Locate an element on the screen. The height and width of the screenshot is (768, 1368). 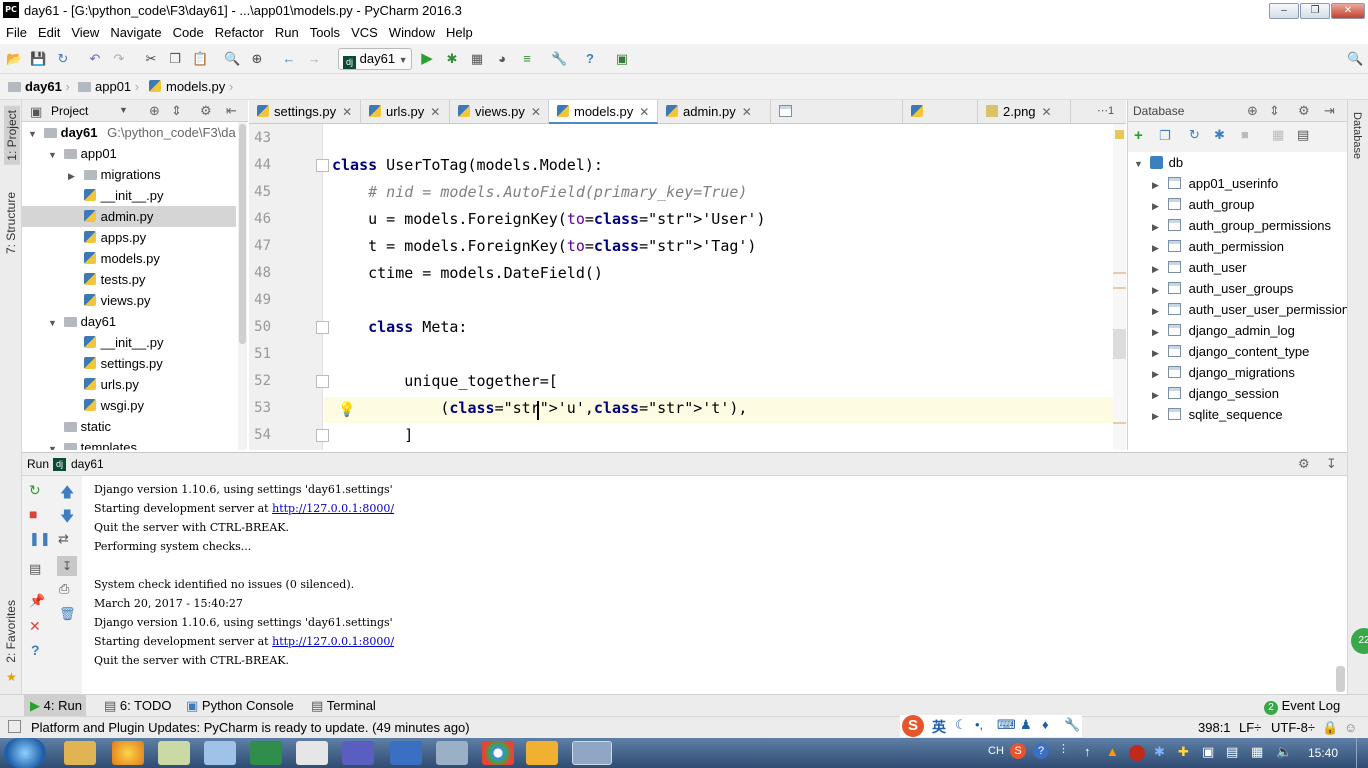
pycharm-taskbar-icon is located at coordinates (592, 753).